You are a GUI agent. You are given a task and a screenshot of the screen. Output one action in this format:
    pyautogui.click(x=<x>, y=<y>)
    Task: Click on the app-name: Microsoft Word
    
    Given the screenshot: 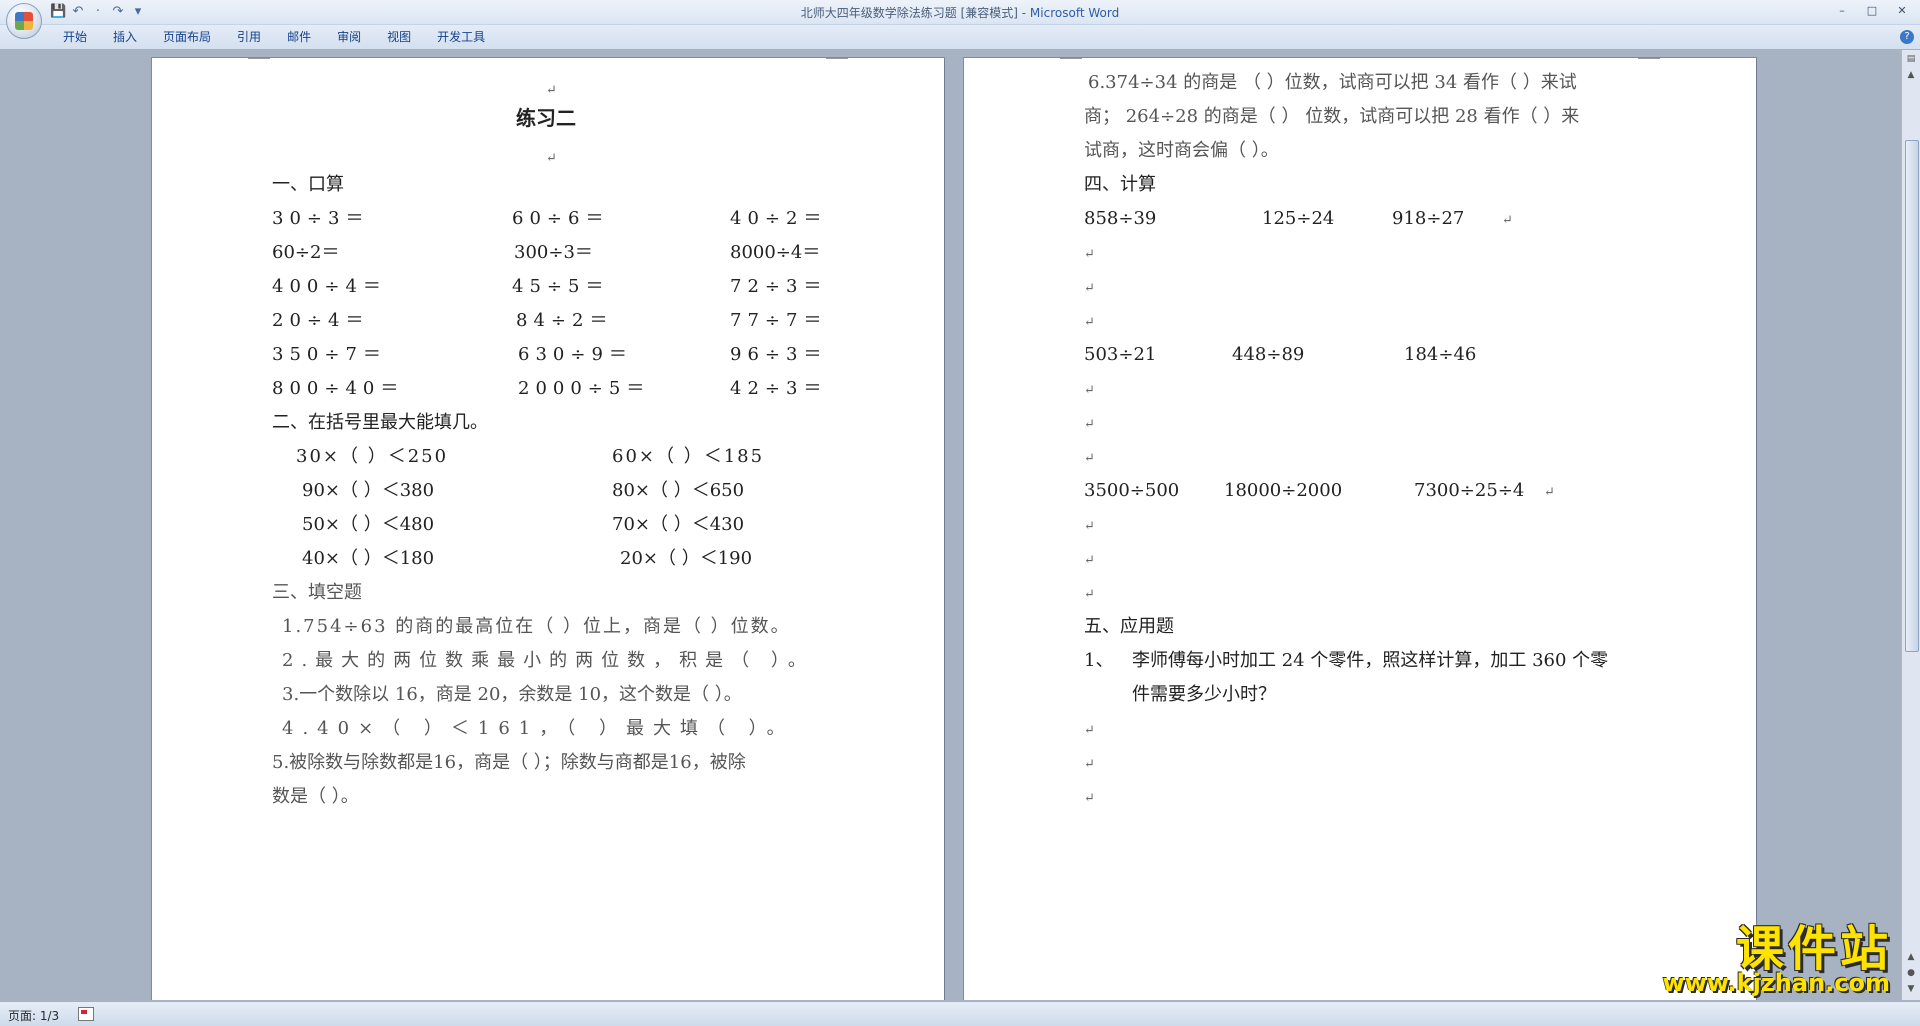 What is the action you would take?
    pyautogui.click(x=1074, y=13)
    